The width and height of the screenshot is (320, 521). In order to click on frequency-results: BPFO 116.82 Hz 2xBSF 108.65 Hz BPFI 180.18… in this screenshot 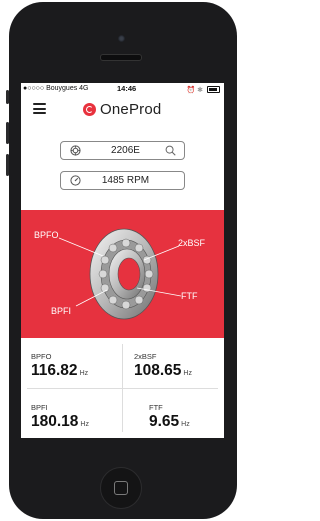, I will do `click(122, 388)`.